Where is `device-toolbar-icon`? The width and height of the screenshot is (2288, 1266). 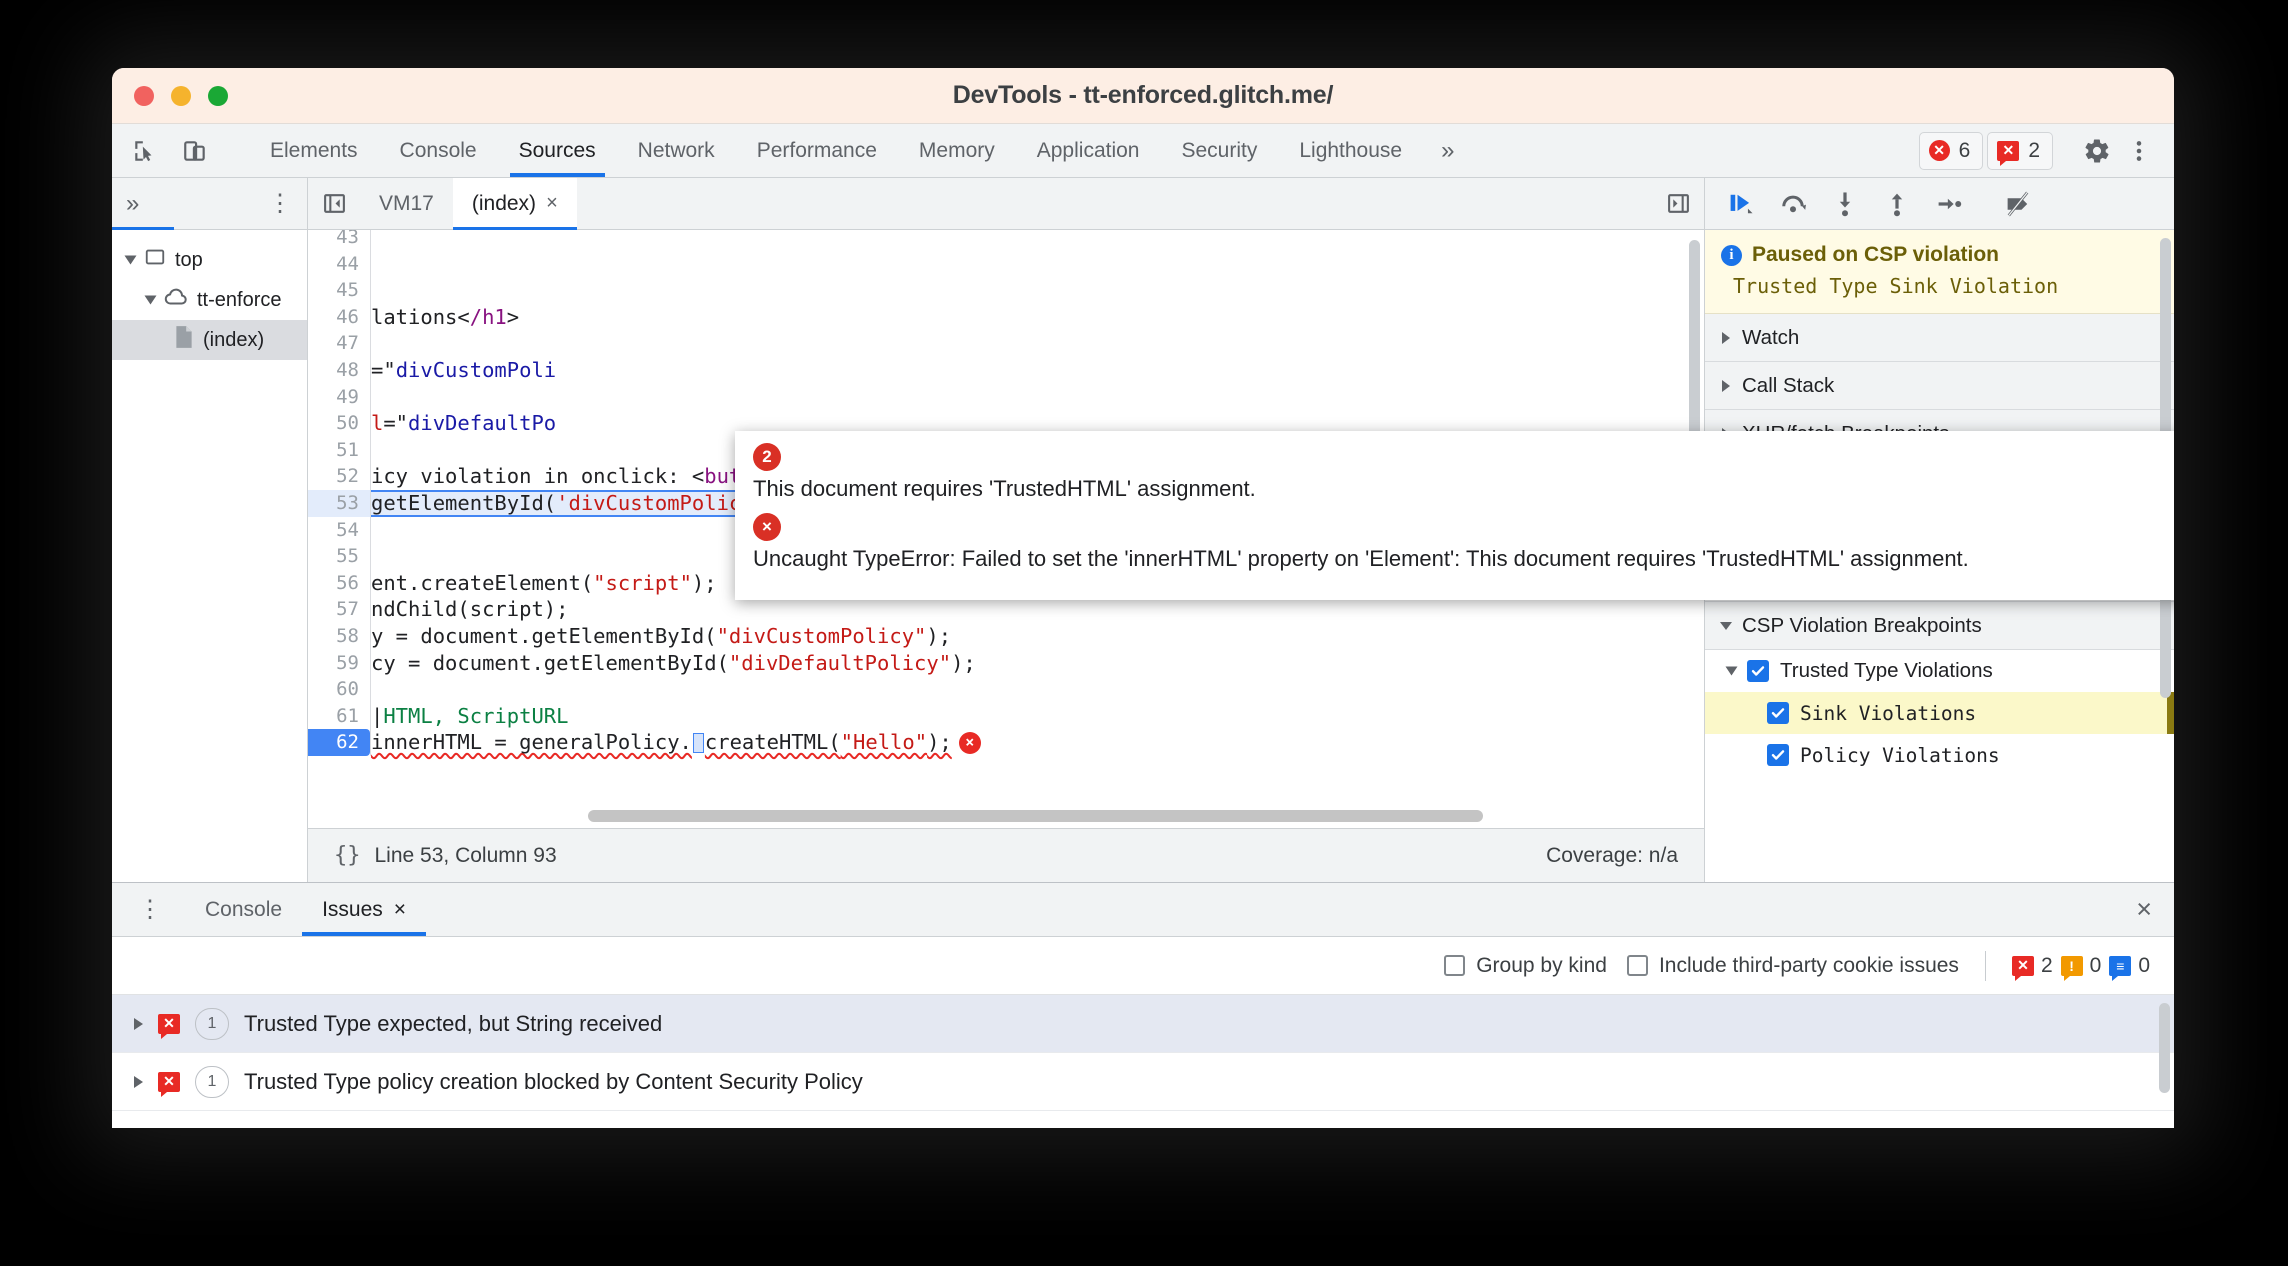
device-toolbar-icon is located at coordinates (195, 151).